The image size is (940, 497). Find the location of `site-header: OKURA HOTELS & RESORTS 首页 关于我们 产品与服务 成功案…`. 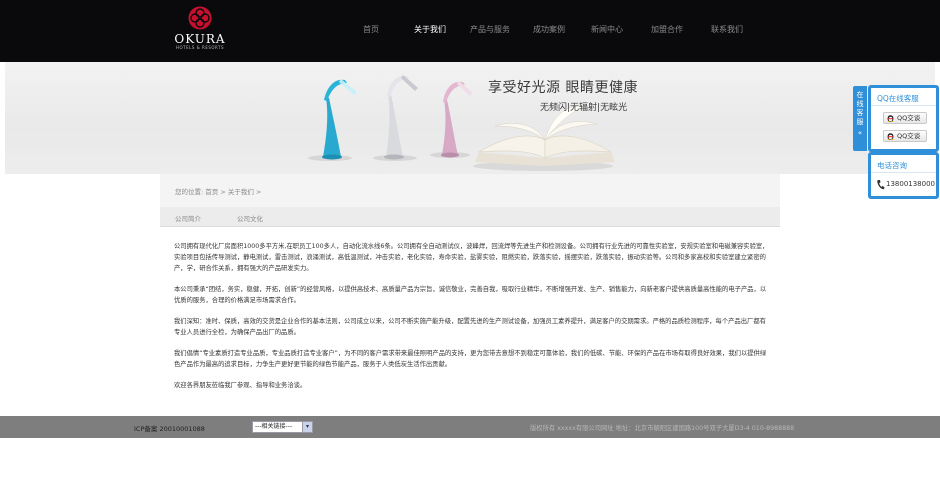

site-header: OKURA HOTELS & RESORTS 首页 关于我们 产品与服务 成功案… is located at coordinates (470, 31).